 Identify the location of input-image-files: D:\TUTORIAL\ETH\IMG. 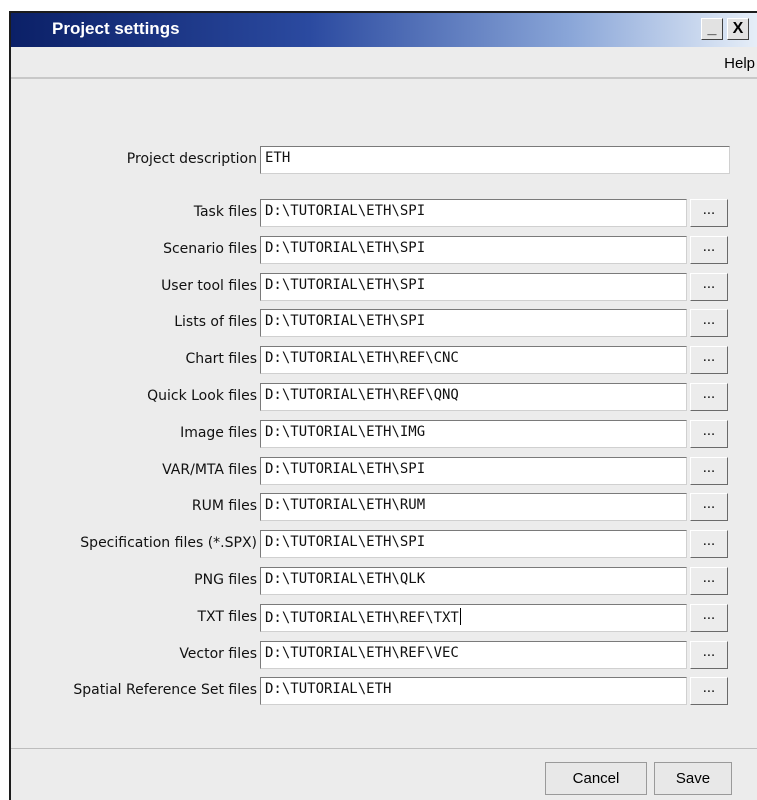
(473, 434).